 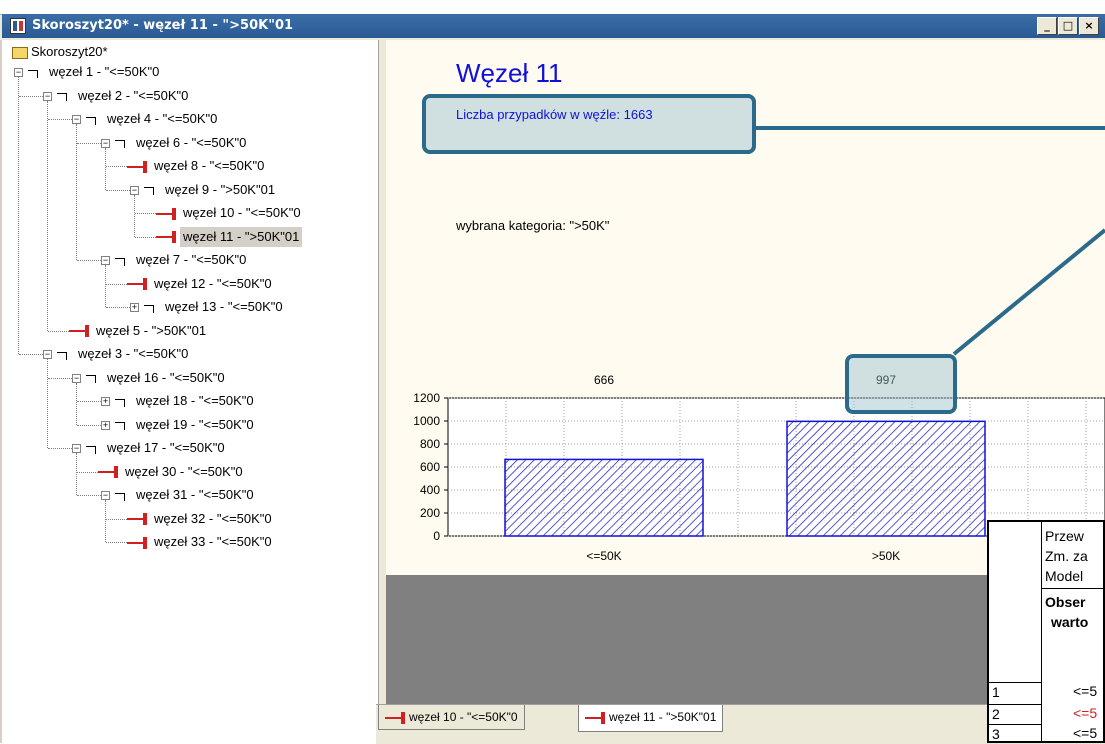 I want to click on callout-arrow-value, so click(x=1028, y=292).